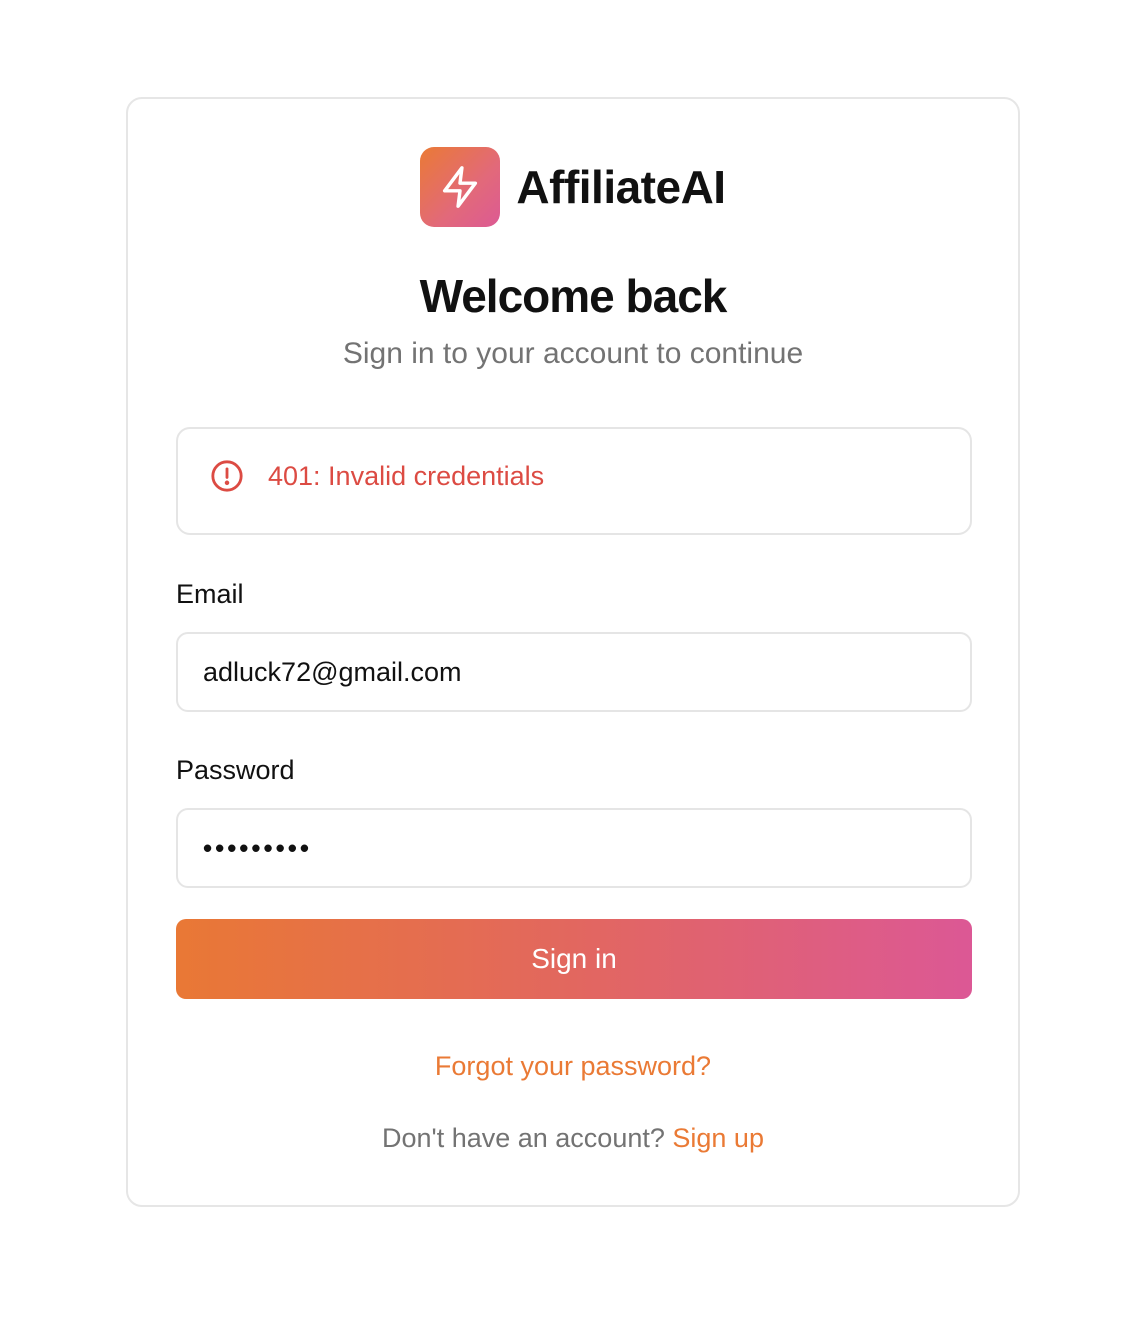 This screenshot has height=1332, width=1124. Describe the element at coordinates (235, 770) in the screenshot. I see `password-label: Password` at that location.